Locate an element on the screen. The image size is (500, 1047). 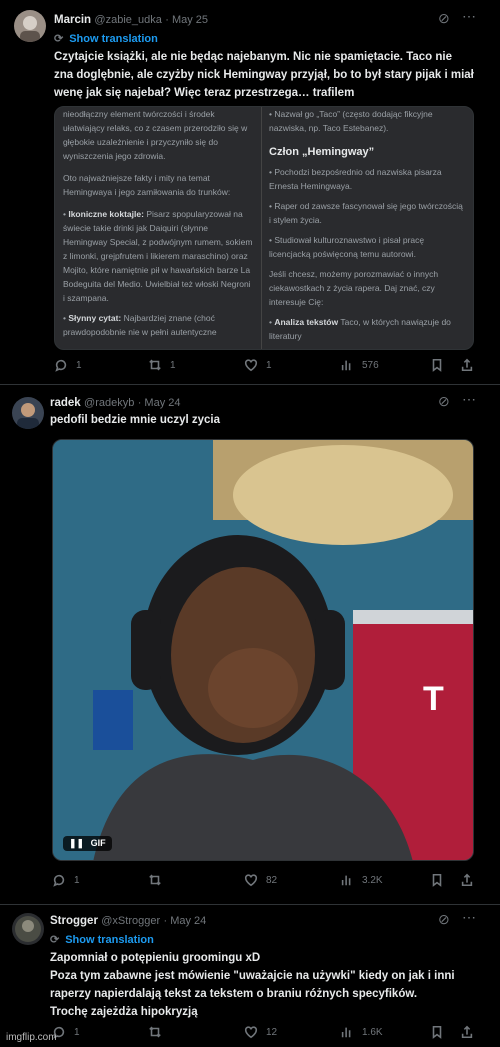
post-date: May 25 is located at coordinates (190, 20).